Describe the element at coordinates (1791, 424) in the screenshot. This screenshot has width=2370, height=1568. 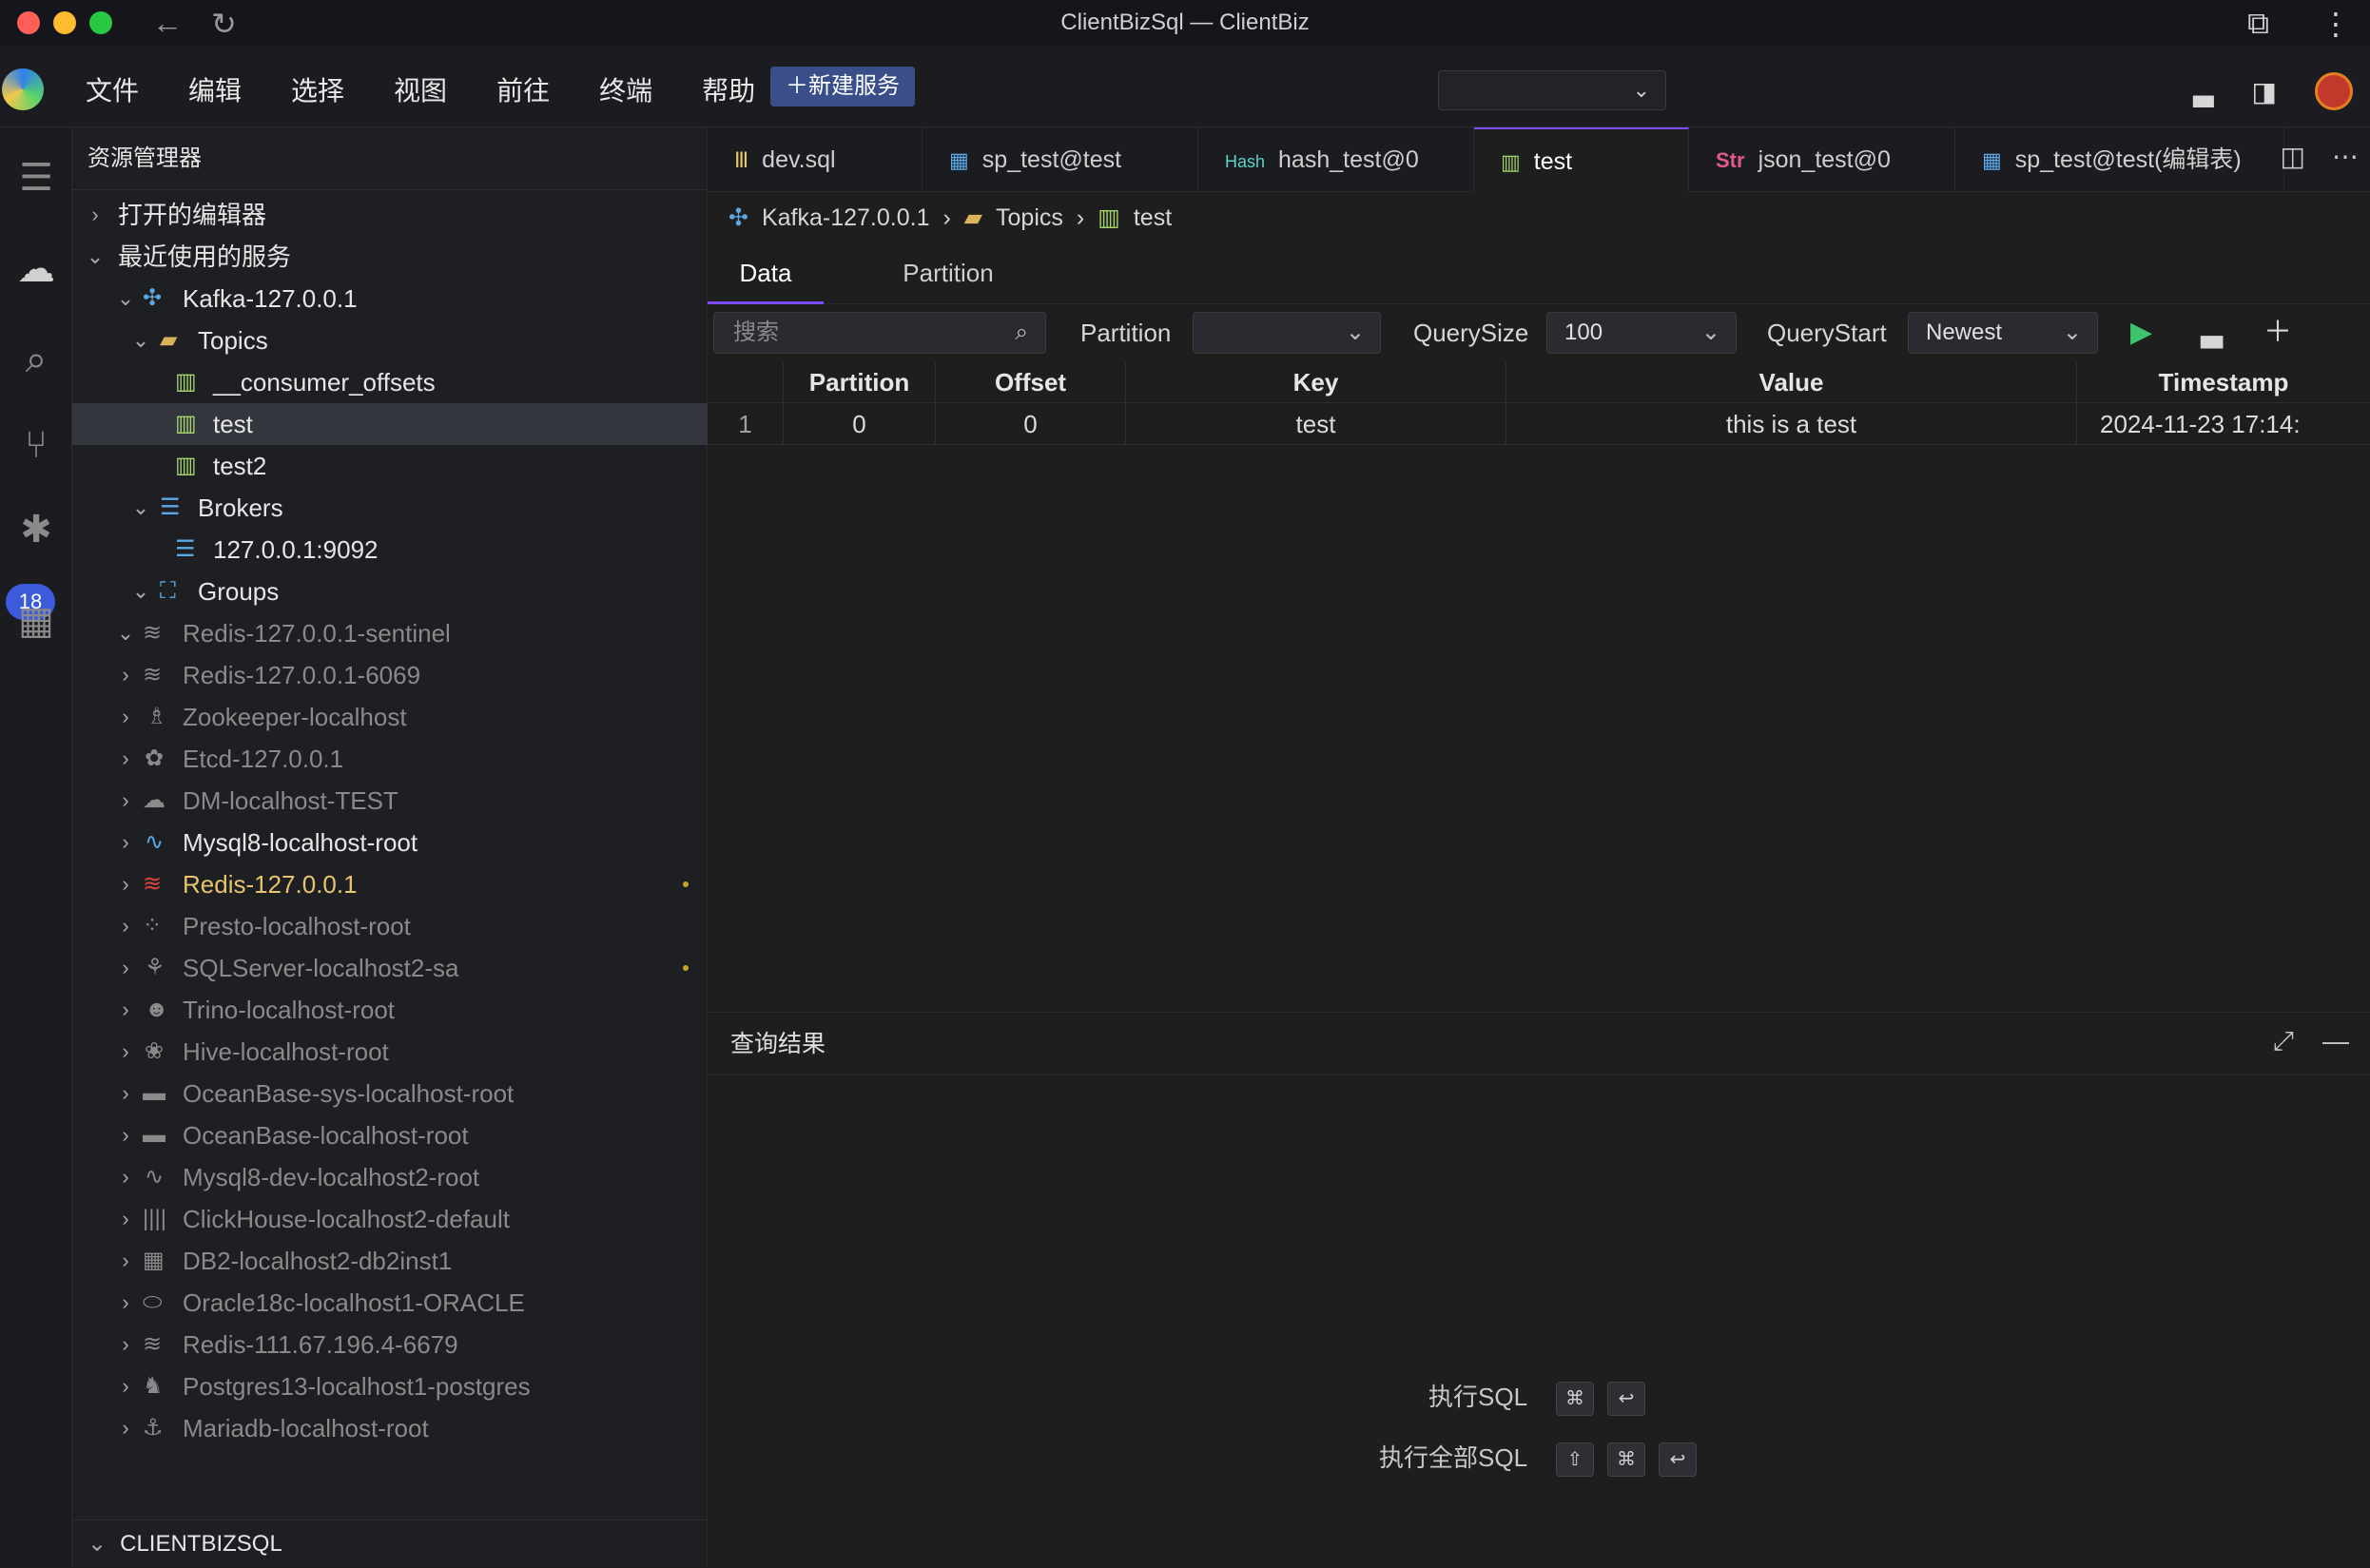
I see `cell-value: this is a test` at that location.